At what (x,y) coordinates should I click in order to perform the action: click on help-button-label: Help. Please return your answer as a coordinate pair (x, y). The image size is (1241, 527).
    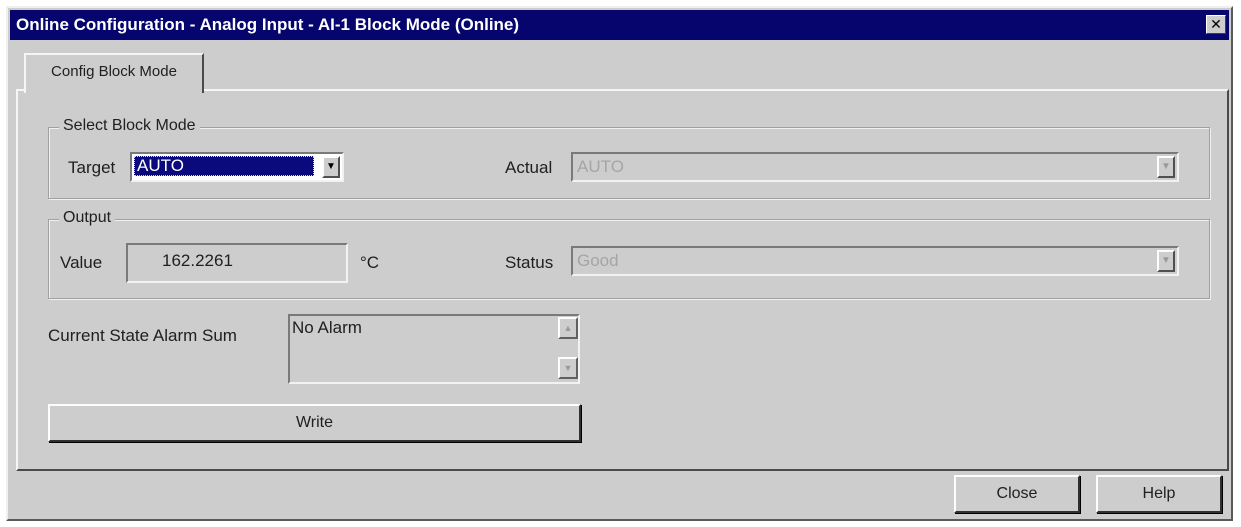
    Looking at the image, I should click on (1159, 493).